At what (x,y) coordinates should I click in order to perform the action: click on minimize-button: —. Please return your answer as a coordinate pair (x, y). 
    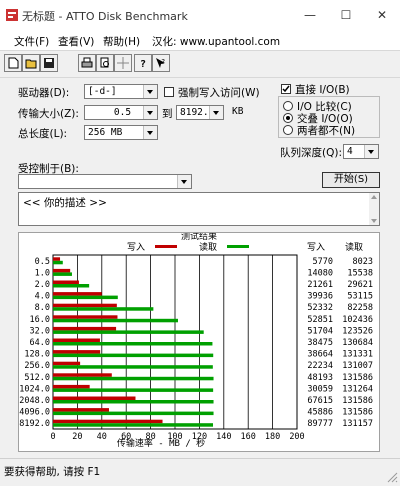
    Looking at the image, I should click on (310, 15).